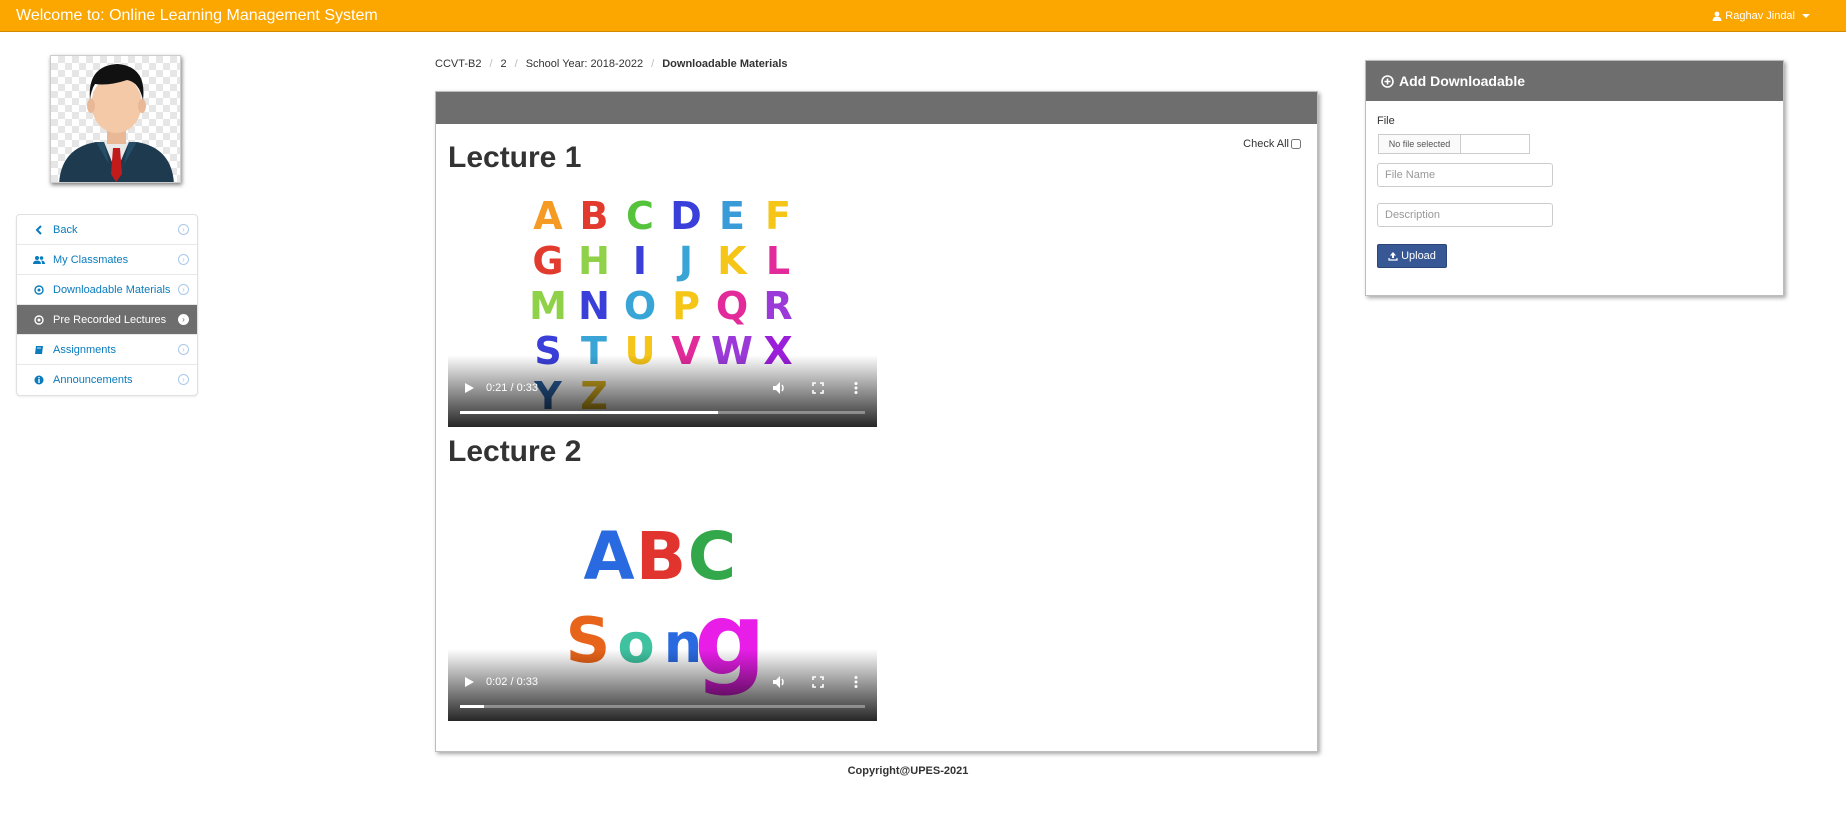  Describe the element at coordinates (1462, 81) in the screenshot. I see `panel-title: Add Downloadable` at that location.